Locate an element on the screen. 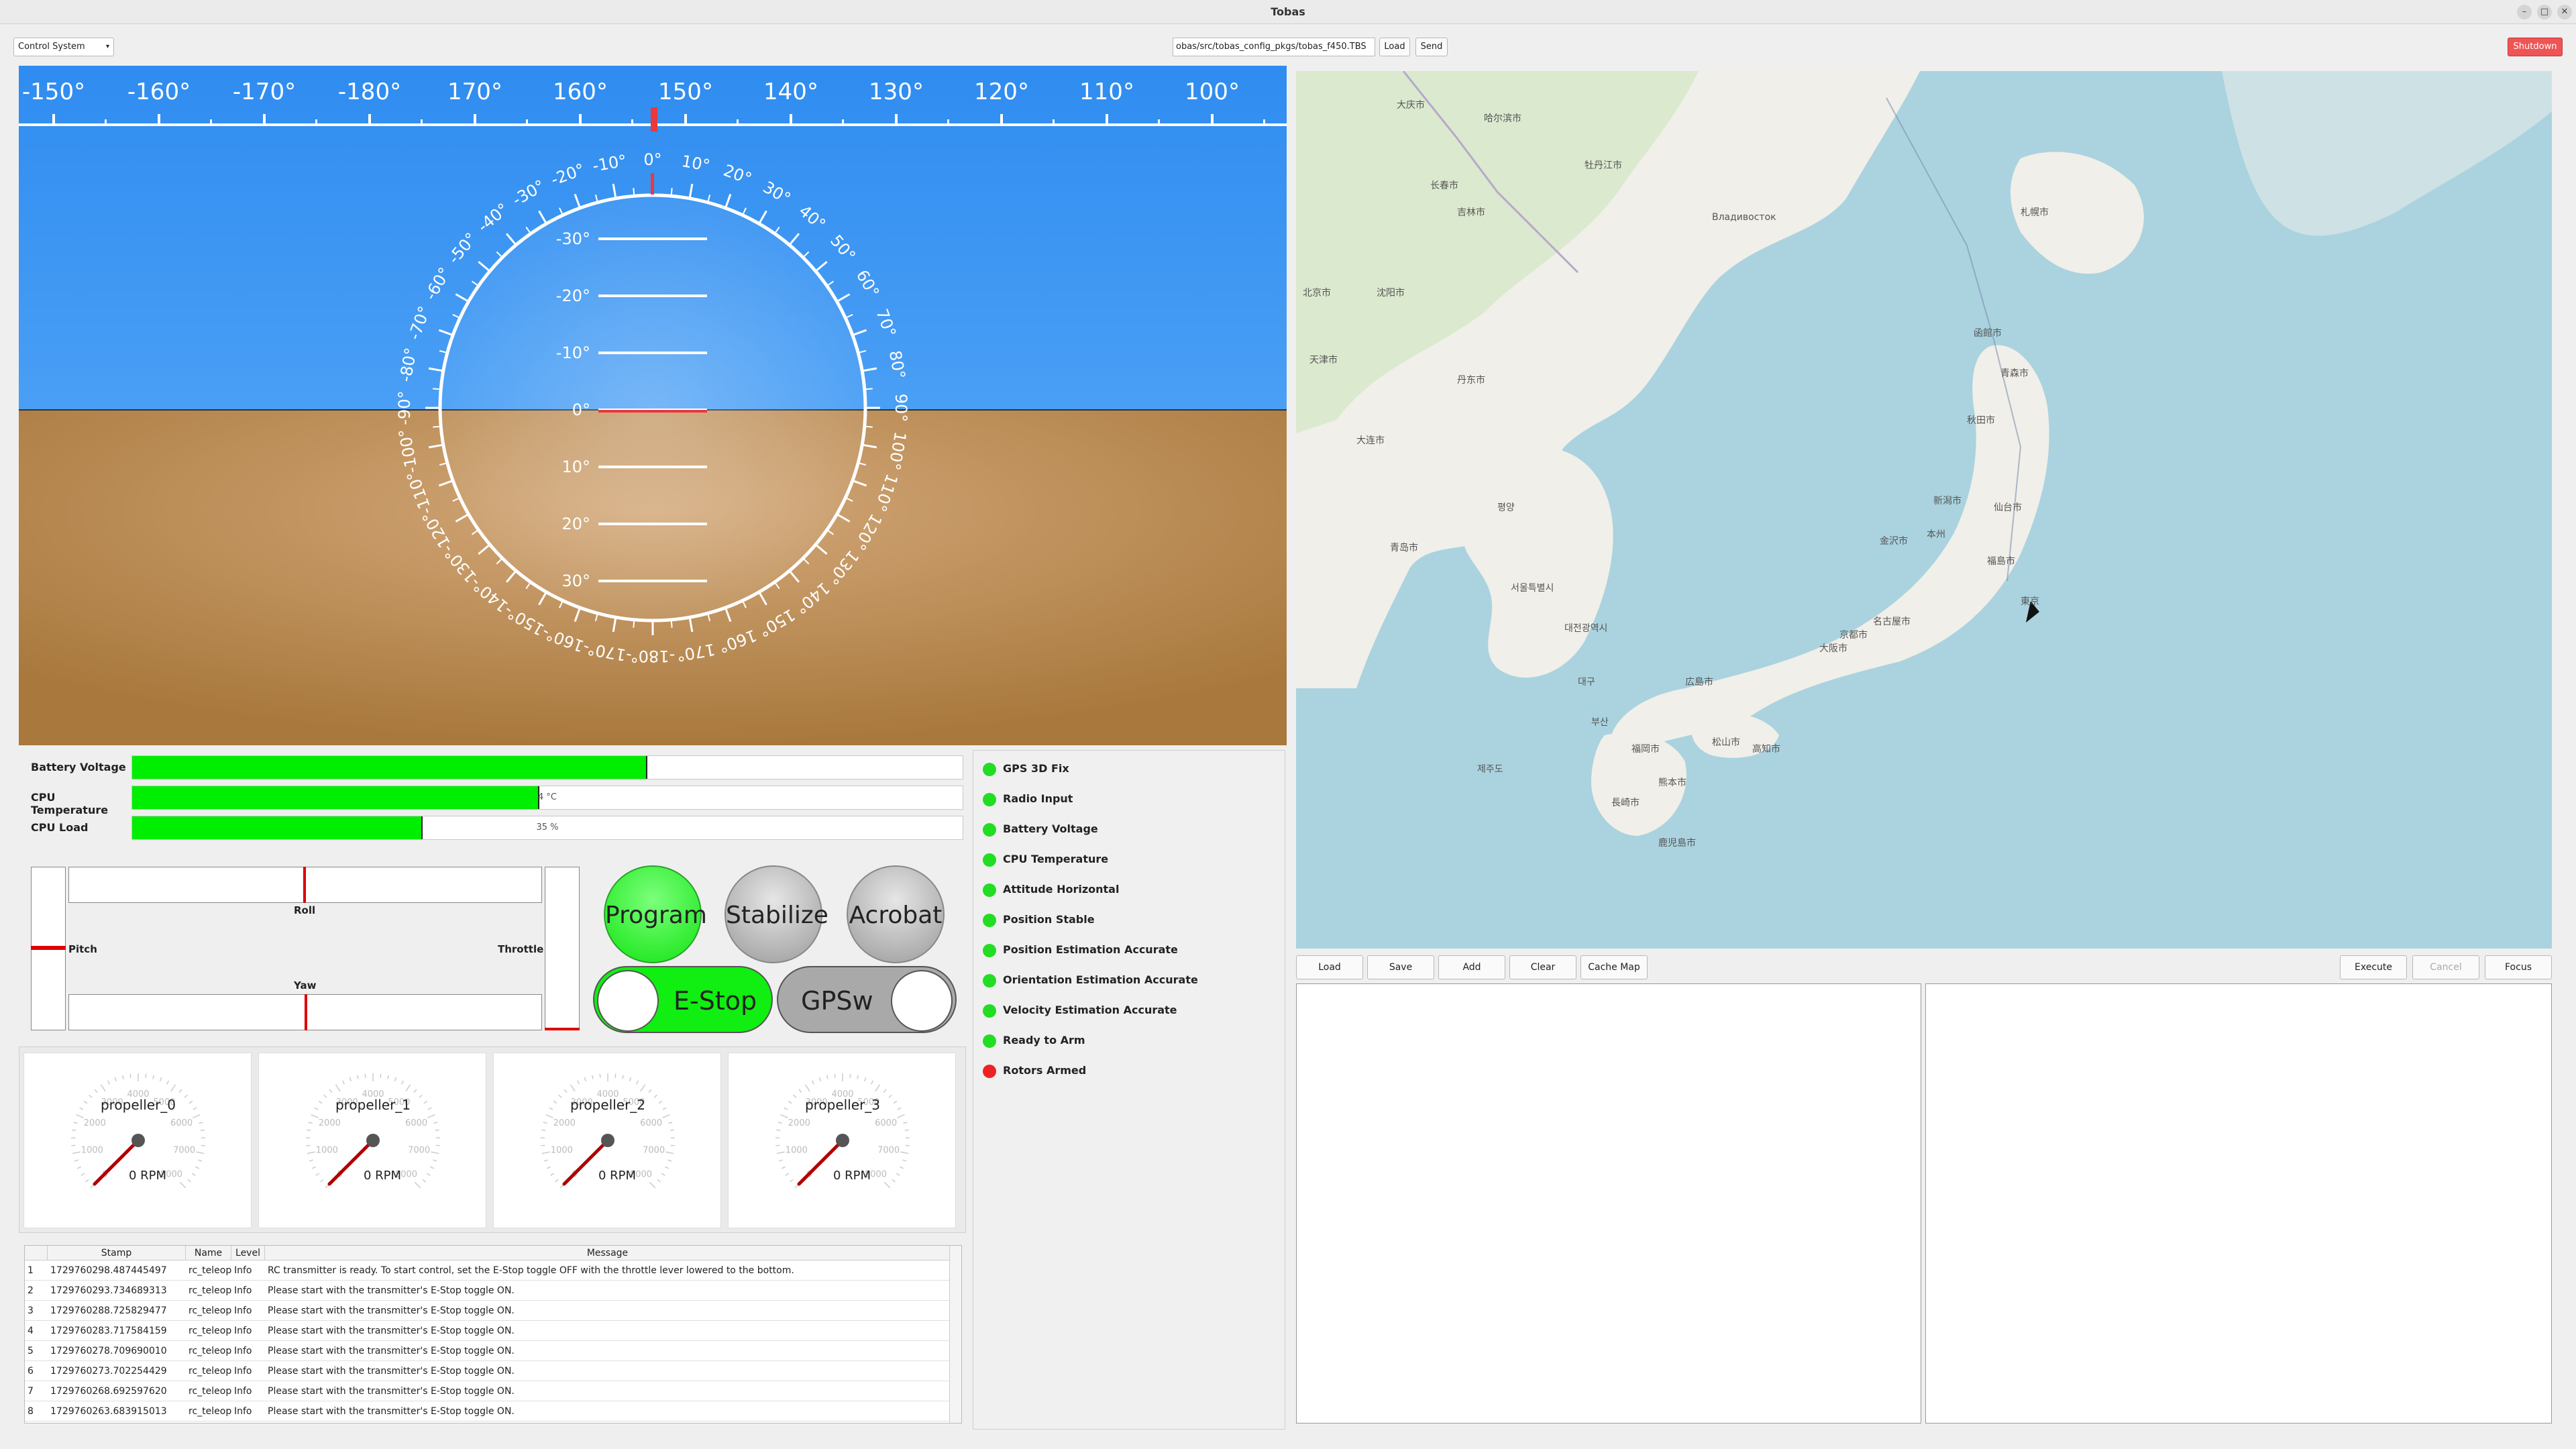  progress-bar: 4 °C is located at coordinates (547, 798).